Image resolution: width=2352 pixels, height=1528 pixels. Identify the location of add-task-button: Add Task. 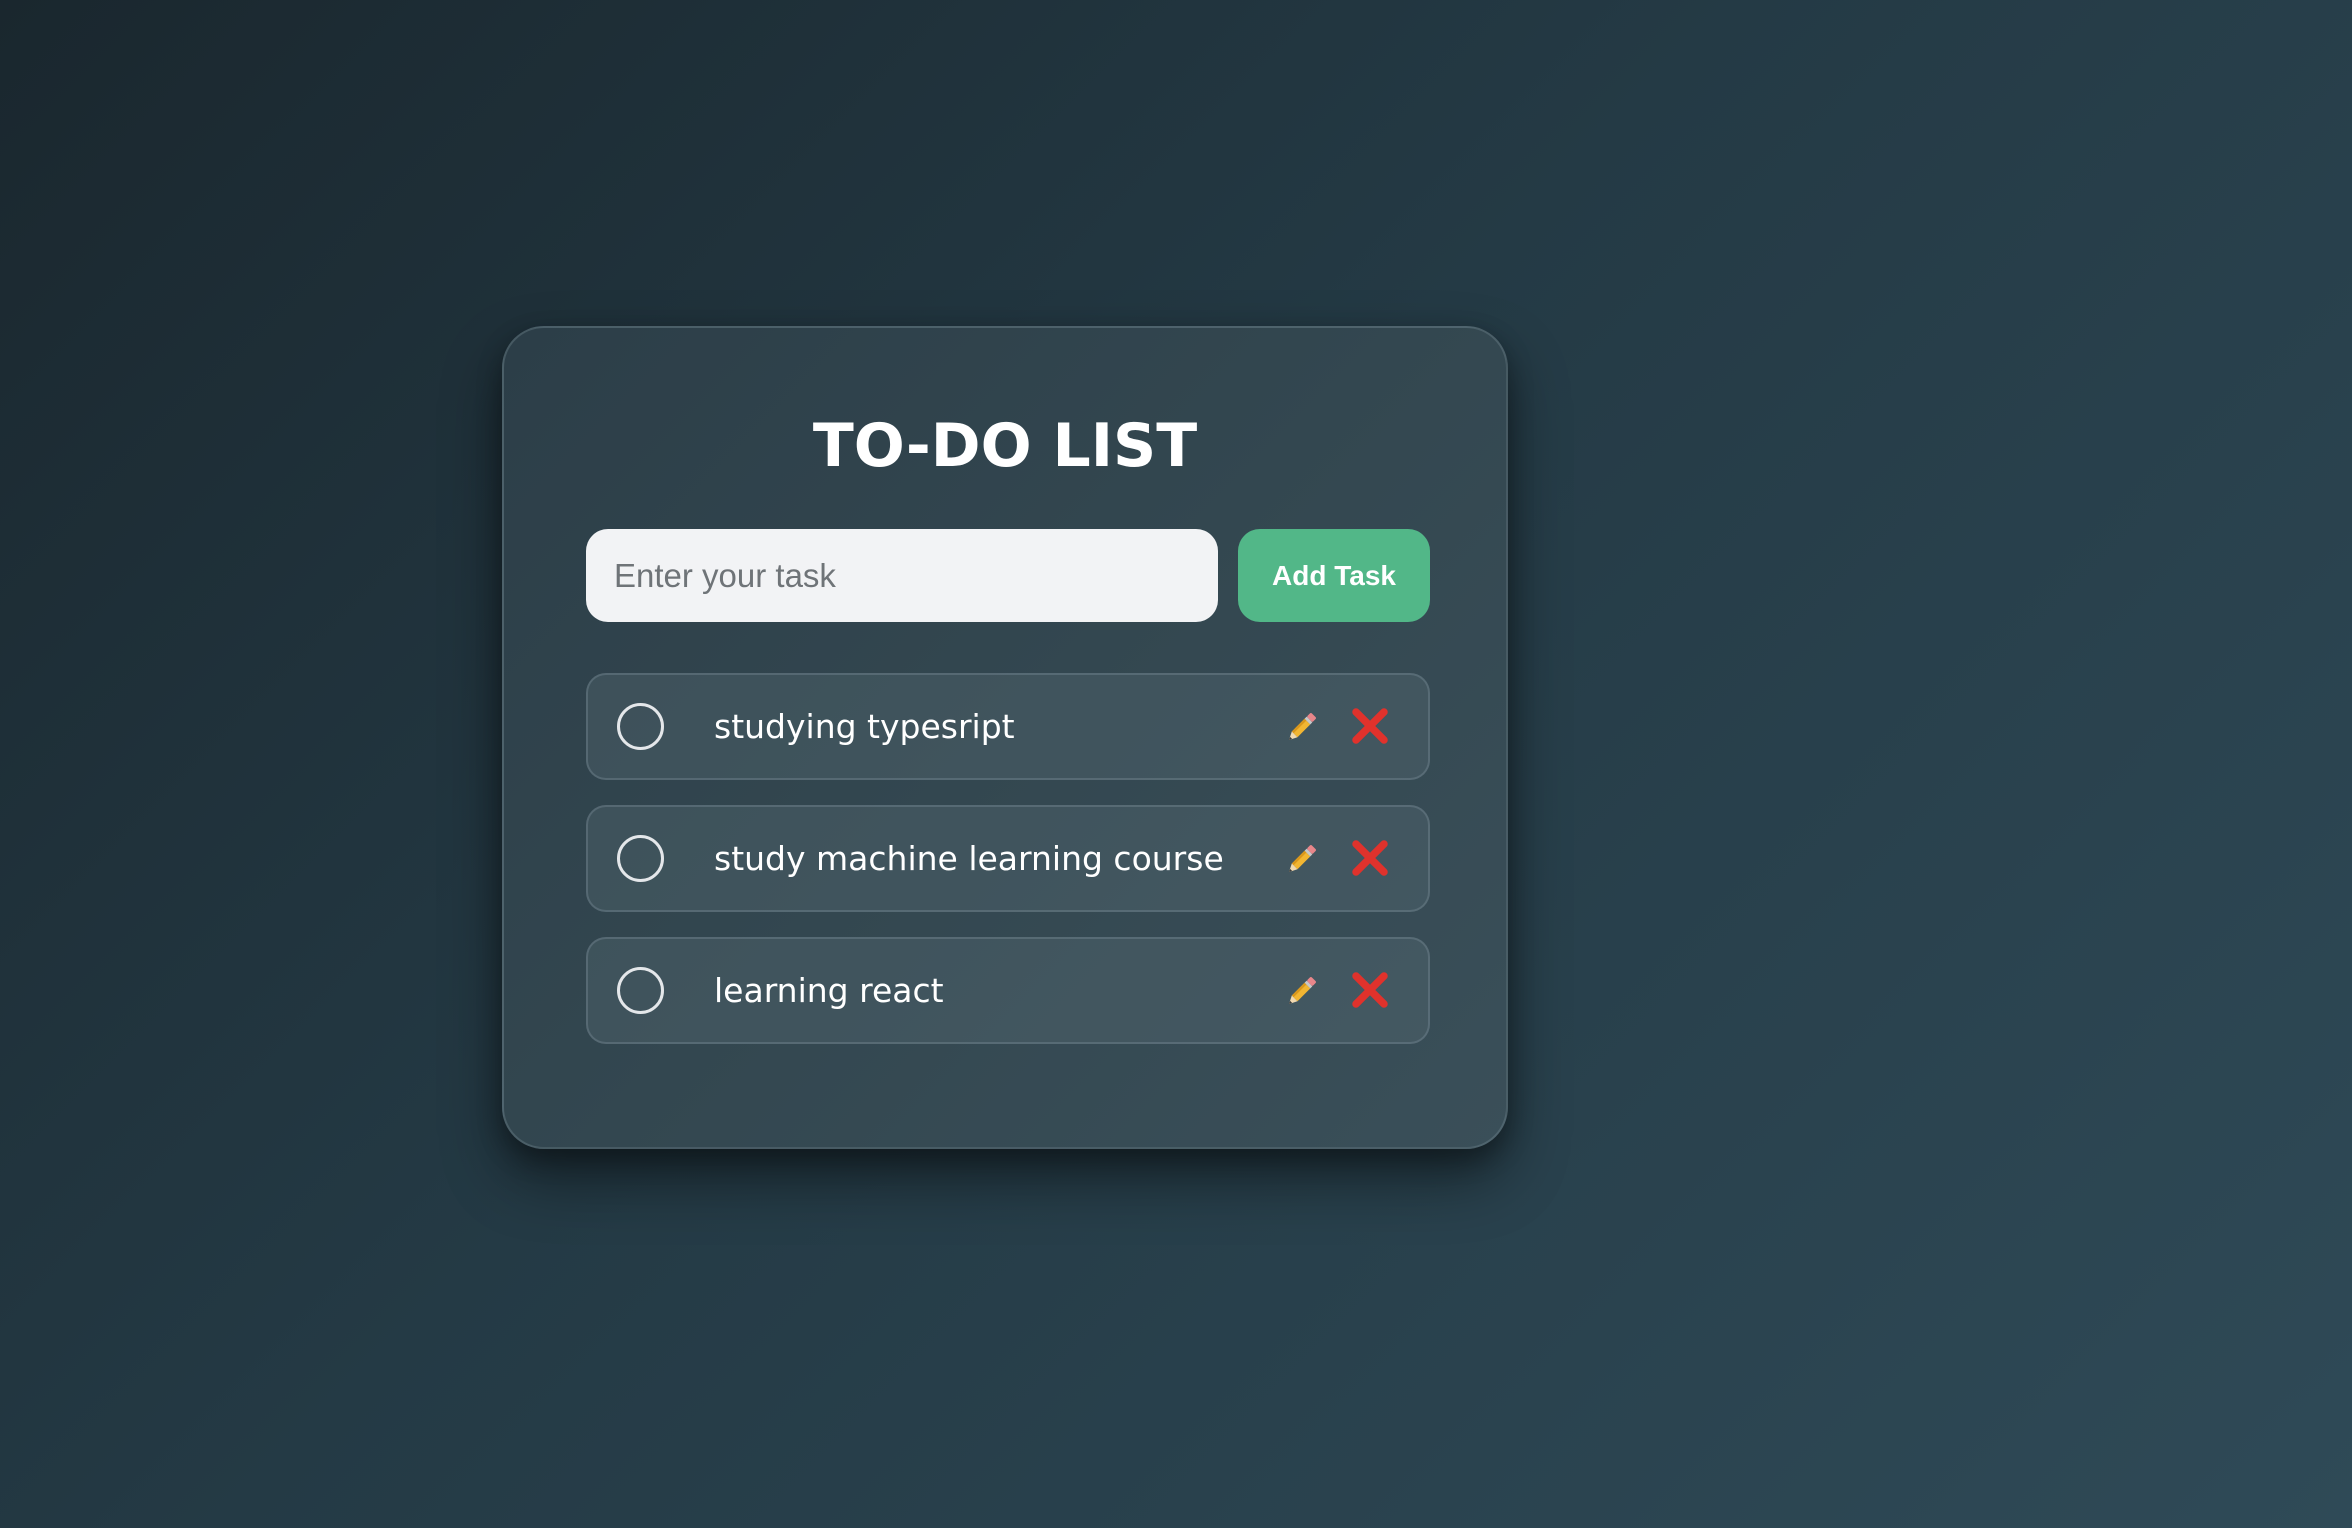
(1334, 575).